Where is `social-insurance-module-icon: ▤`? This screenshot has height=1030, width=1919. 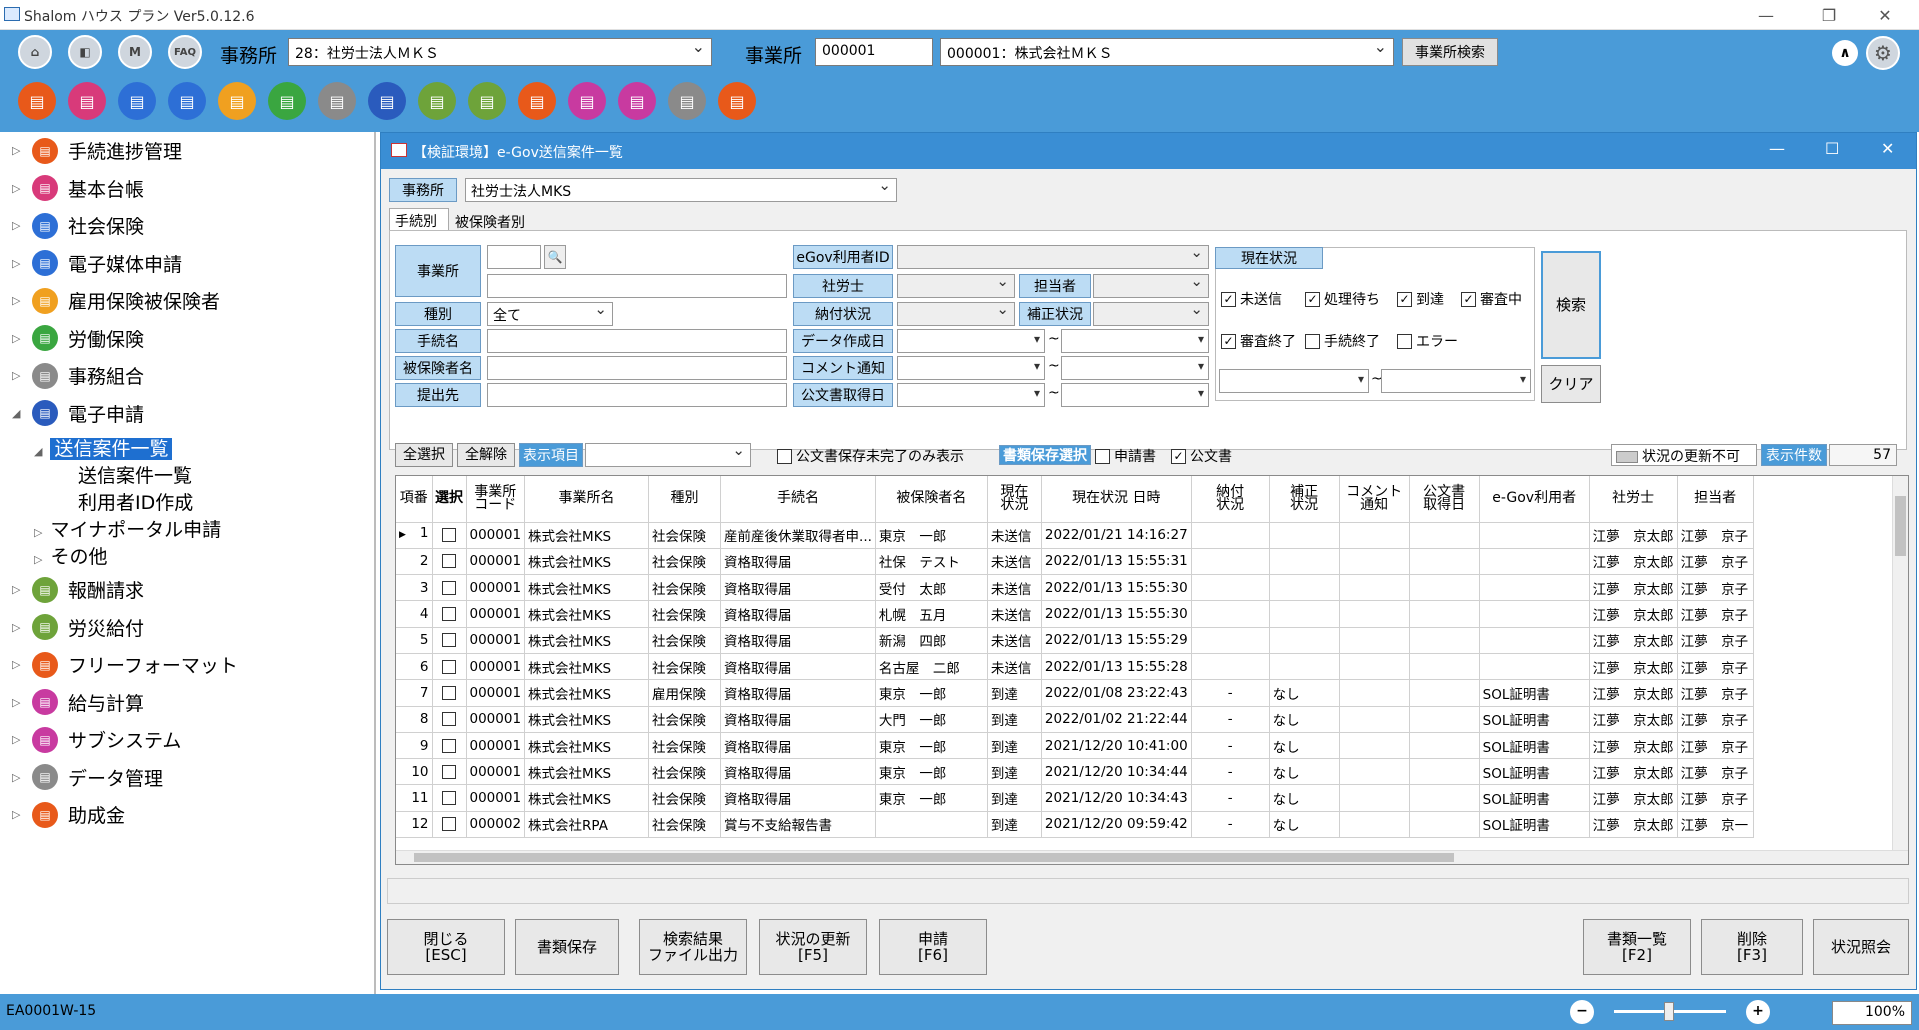
social-insurance-module-icon: ▤ is located at coordinates (137, 101).